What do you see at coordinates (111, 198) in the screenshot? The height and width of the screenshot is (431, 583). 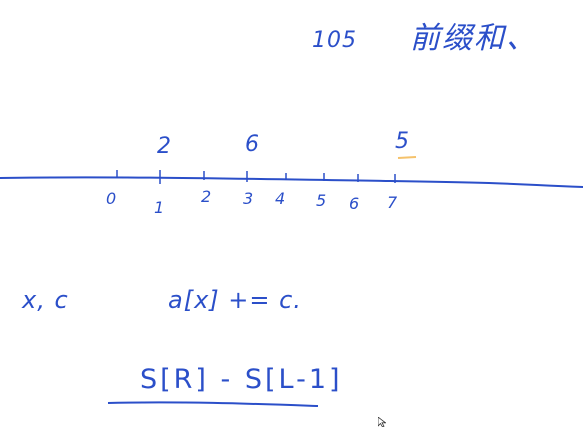 I see `tick-label-0: 0` at bounding box center [111, 198].